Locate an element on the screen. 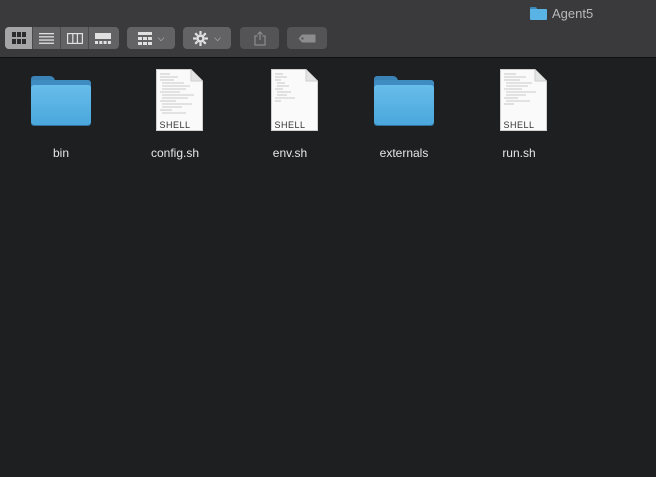 This screenshot has height=477, width=656. list-icon is located at coordinates (46, 38).